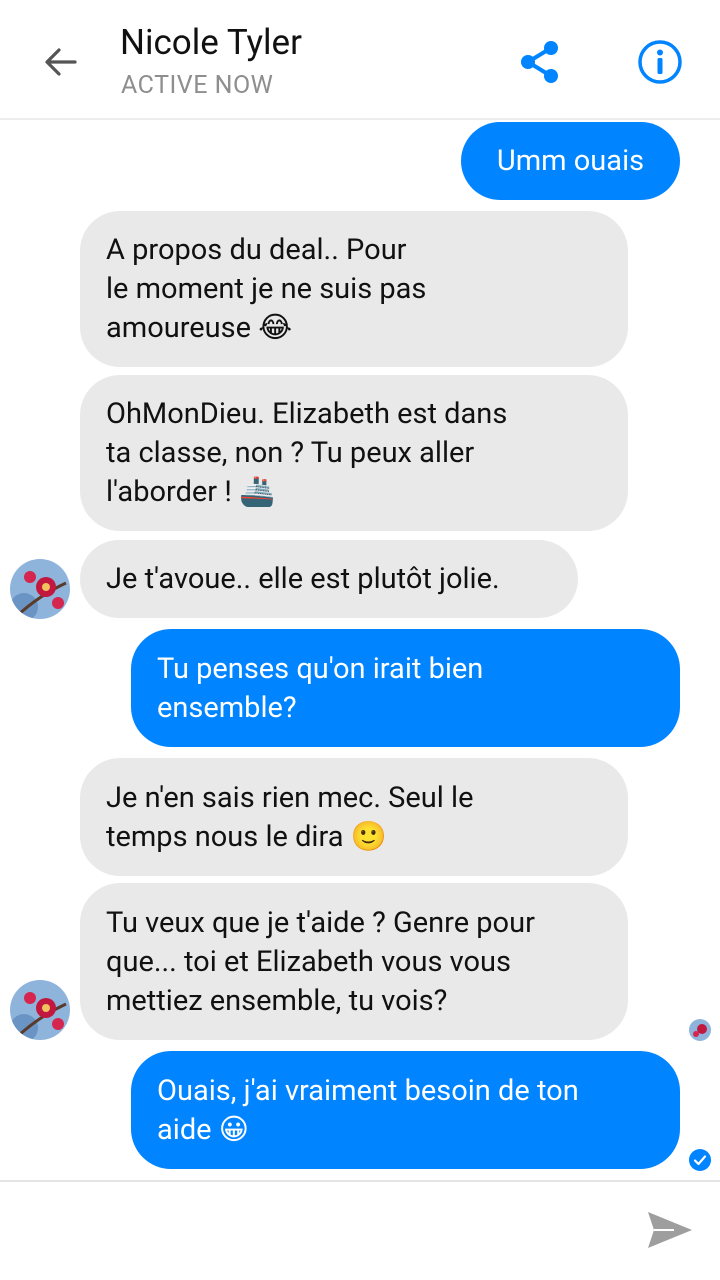 This screenshot has width=720, height=1280. What do you see at coordinates (308, 962) in the screenshot?
I see `message-line: que... toi et Elizabeth vous vous` at bounding box center [308, 962].